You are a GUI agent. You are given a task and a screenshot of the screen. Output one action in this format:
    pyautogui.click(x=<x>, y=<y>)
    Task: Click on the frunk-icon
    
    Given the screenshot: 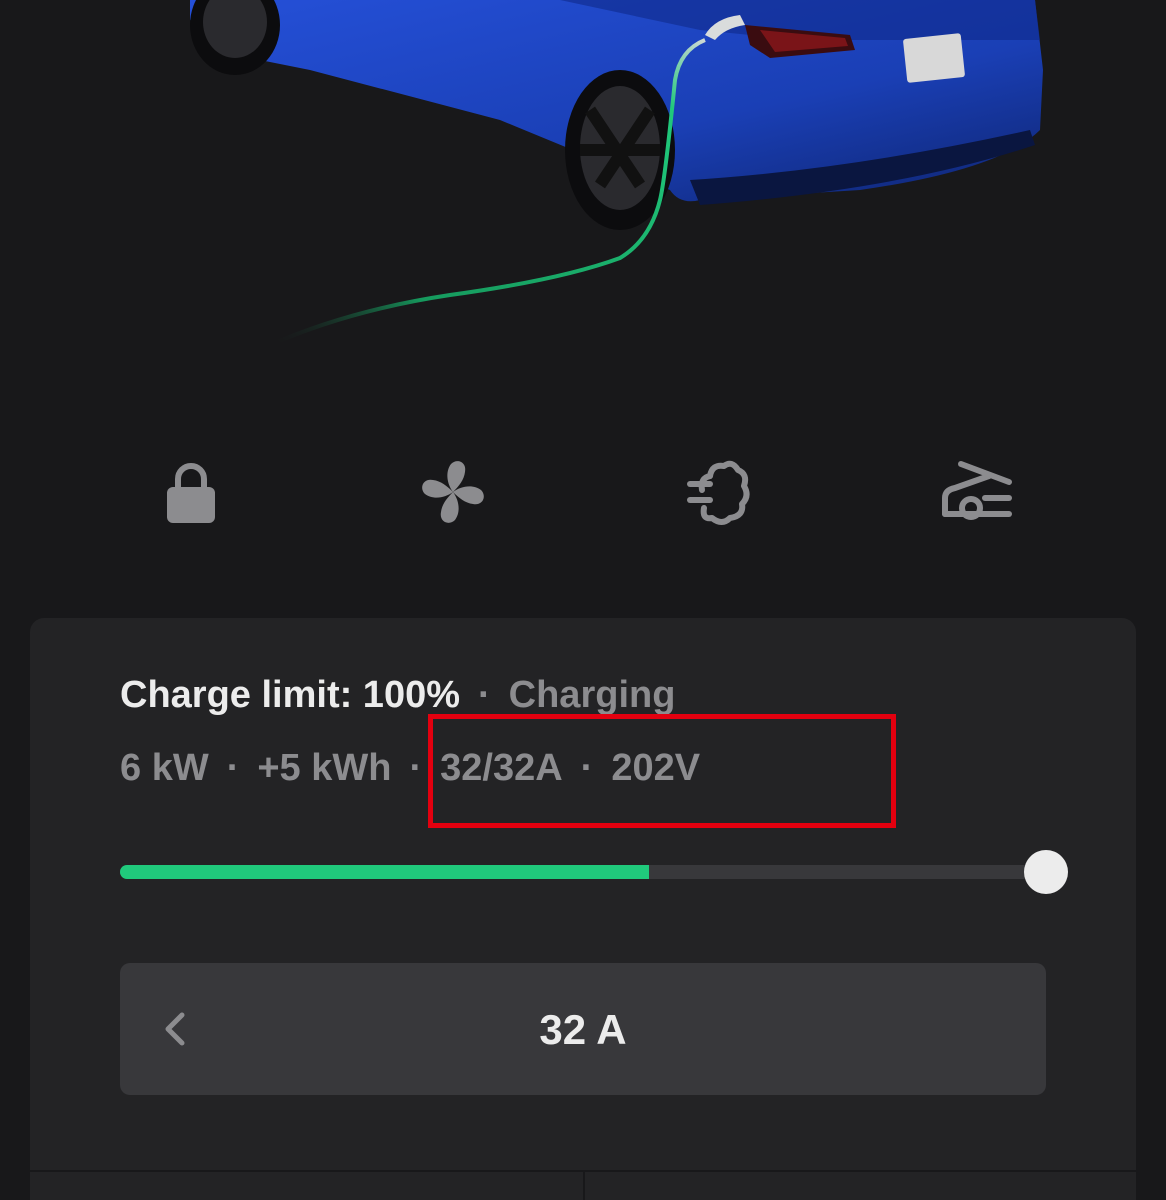 What is the action you would take?
    pyautogui.click(x=977, y=490)
    